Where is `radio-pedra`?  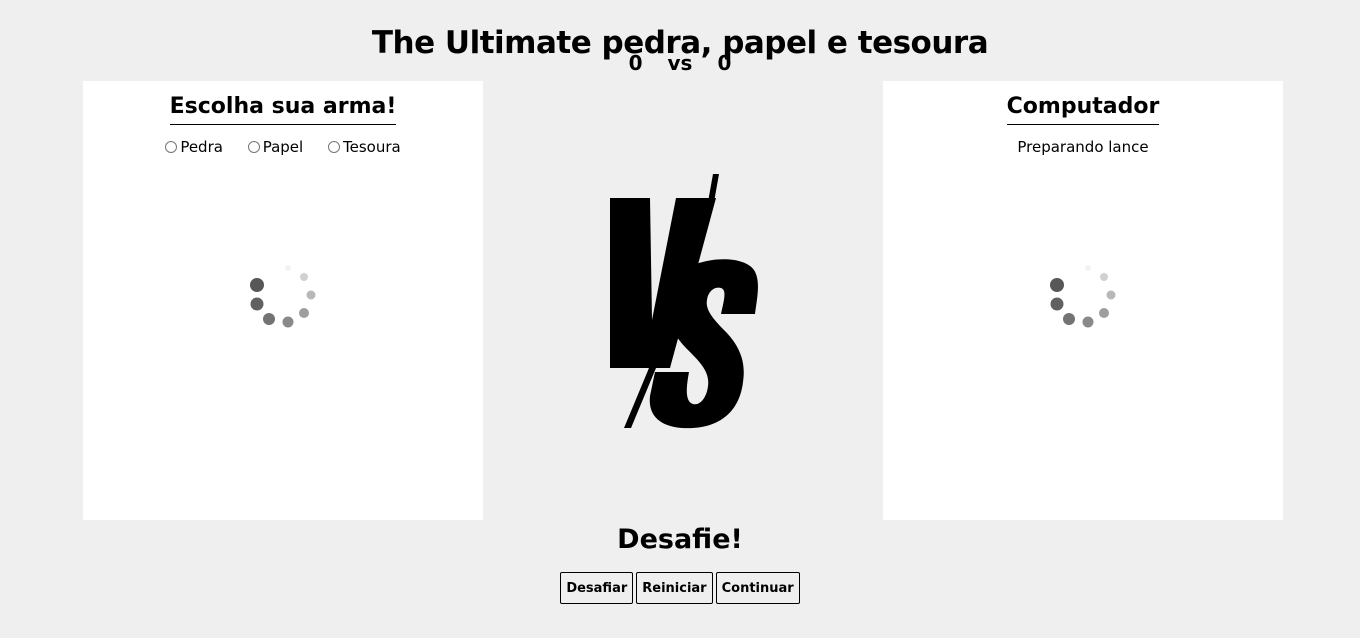 radio-pedra is located at coordinates (171, 147).